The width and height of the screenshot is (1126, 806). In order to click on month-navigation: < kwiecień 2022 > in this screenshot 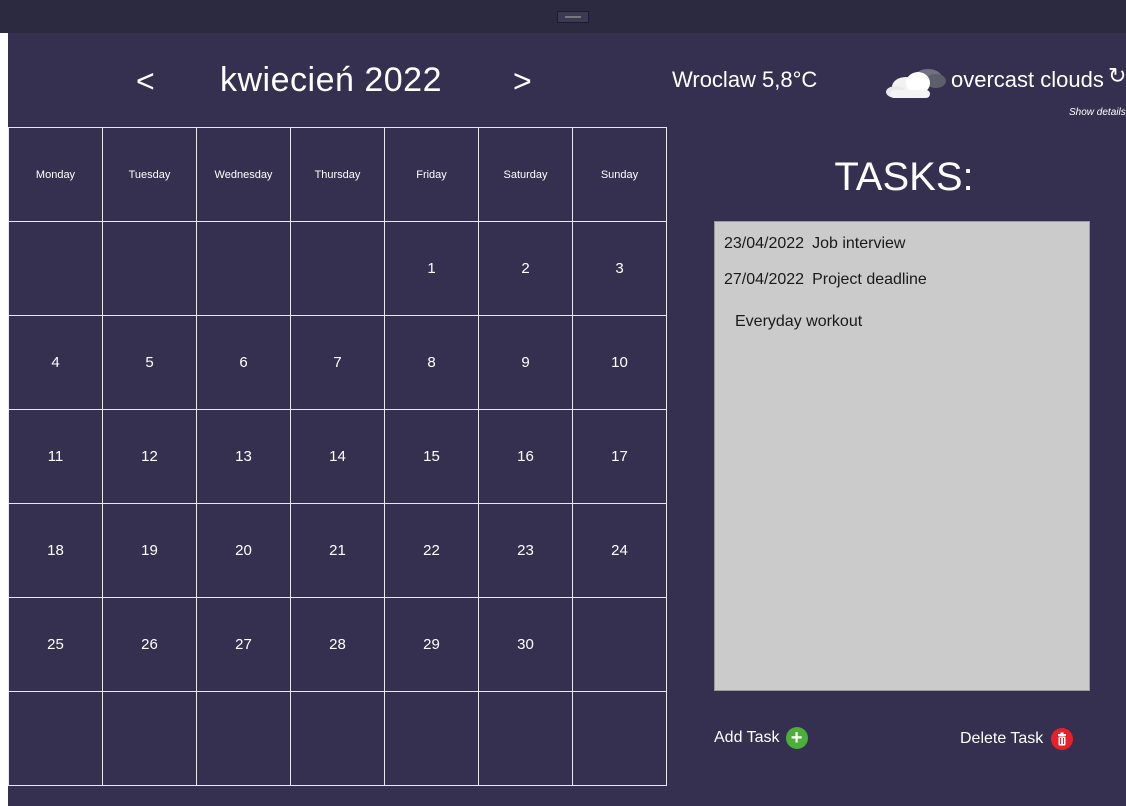, I will do `click(341, 84)`.